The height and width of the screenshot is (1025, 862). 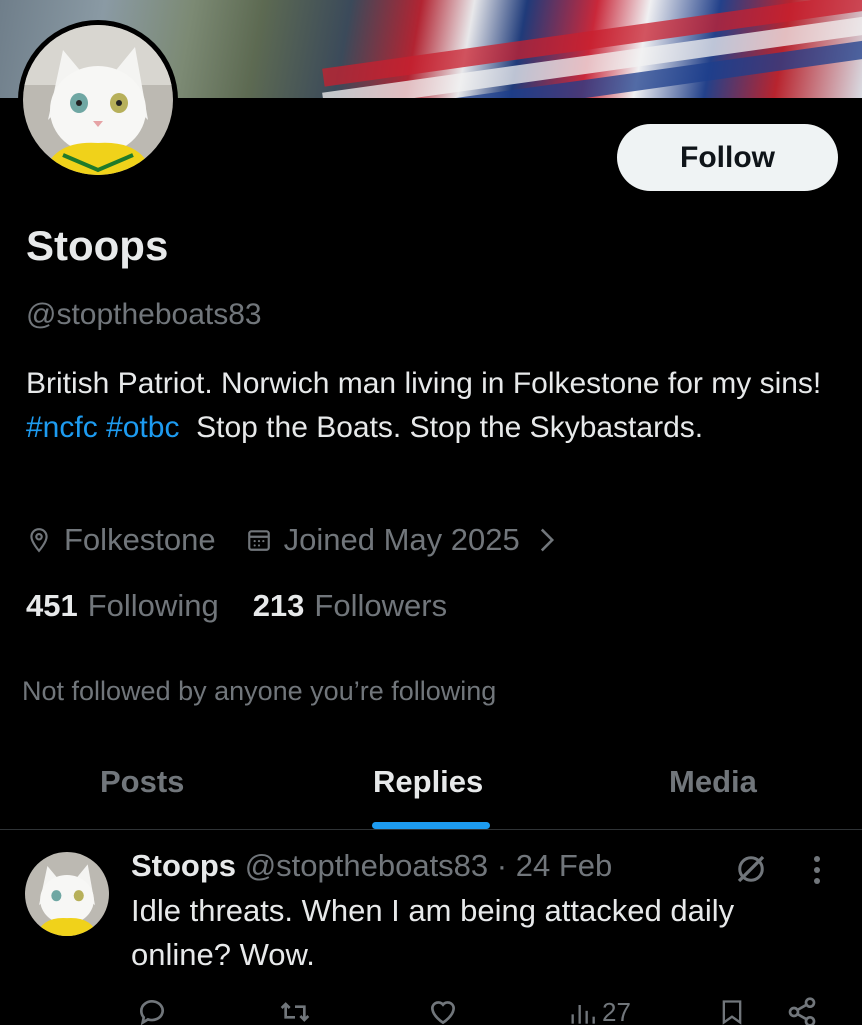 What do you see at coordinates (366, 865) in the screenshot?
I see `post-author-handle: @stoptheboats83` at bounding box center [366, 865].